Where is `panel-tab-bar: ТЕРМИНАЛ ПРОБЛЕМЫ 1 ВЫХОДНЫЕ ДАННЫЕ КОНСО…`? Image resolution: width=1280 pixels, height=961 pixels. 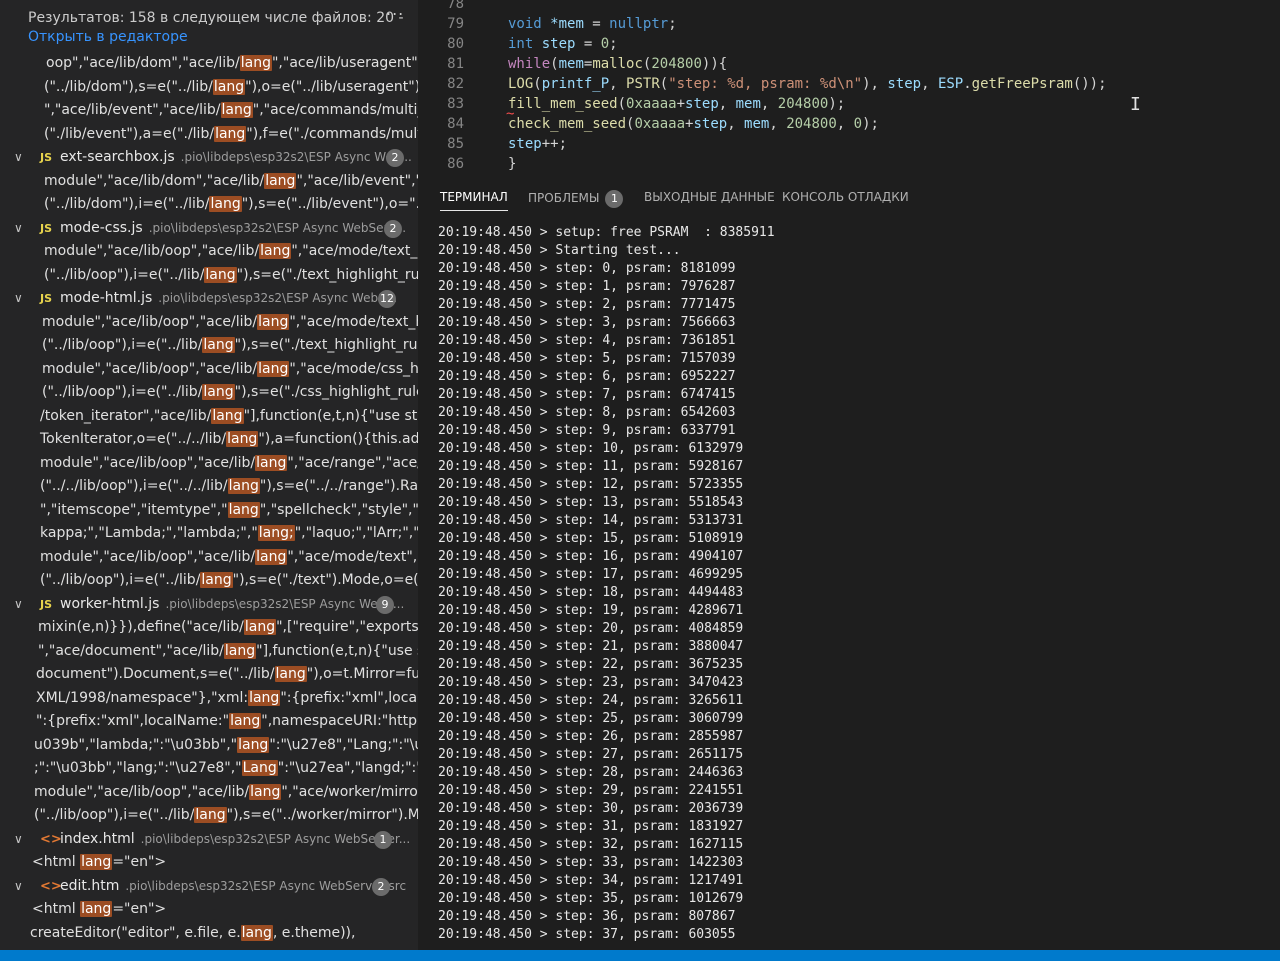 panel-tab-bar: ТЕРМИНАЛ ПРОБЛЕМЫ 1 ВЫХОДНЫЕ ДАННЫЕ КОНСО… is located at coordinates (849, 200).